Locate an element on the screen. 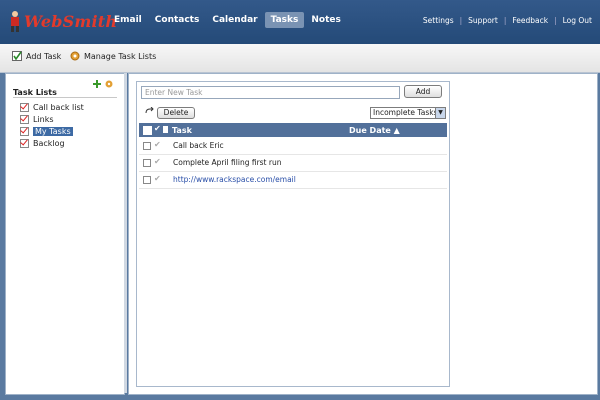  select-all-checkbox is located at coordinates (147, 130).